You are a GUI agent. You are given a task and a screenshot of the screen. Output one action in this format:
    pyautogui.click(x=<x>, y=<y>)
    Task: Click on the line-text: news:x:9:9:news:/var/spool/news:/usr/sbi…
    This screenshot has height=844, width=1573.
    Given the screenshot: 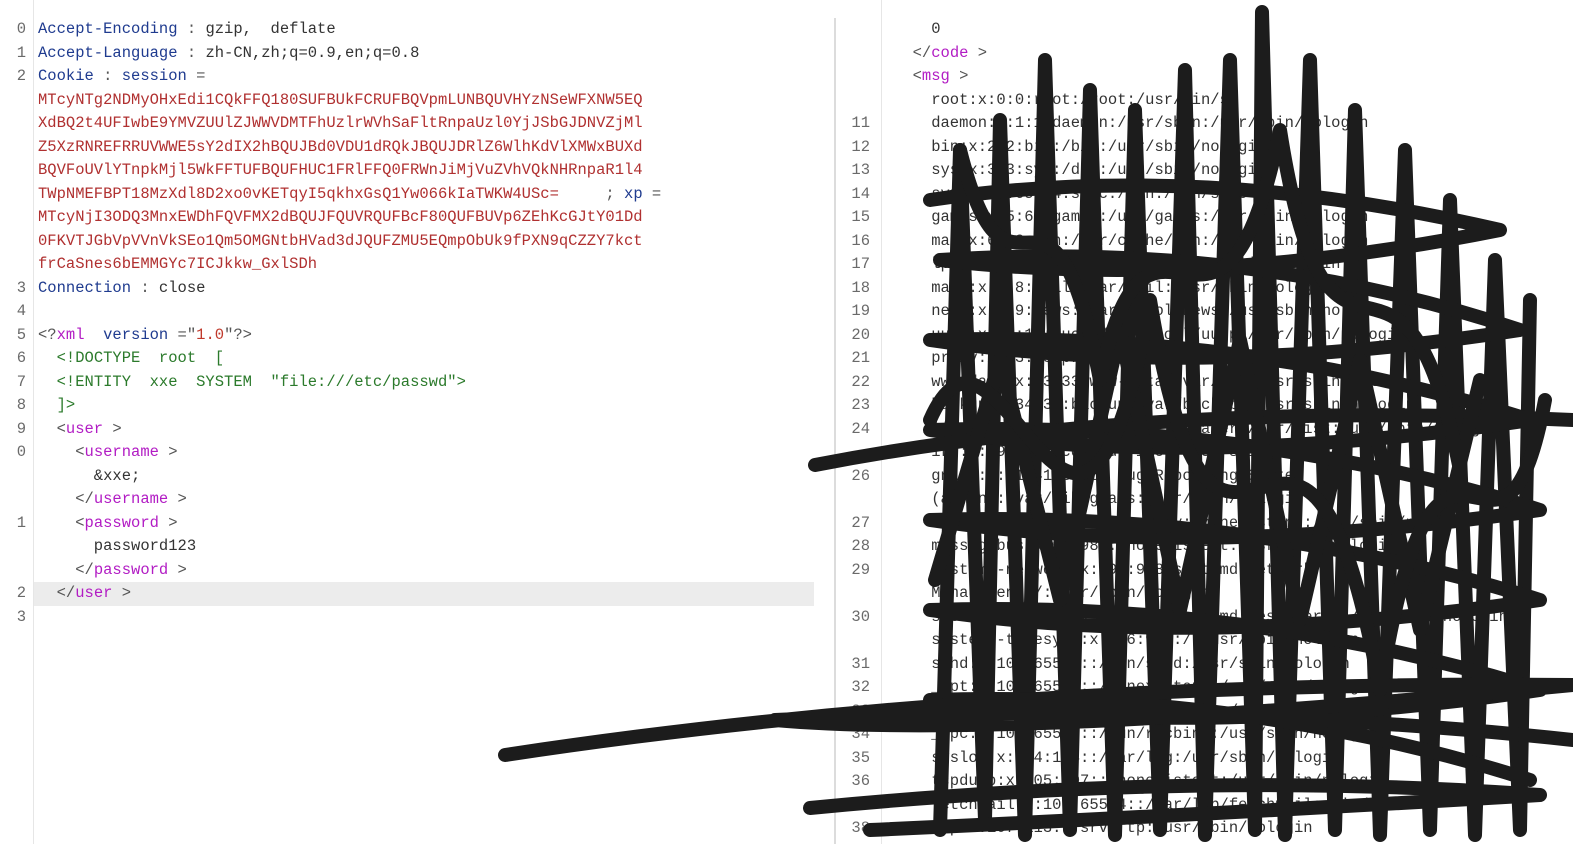 What is the action you would take?
    pyautogui.click(x=1140, y=311)
    